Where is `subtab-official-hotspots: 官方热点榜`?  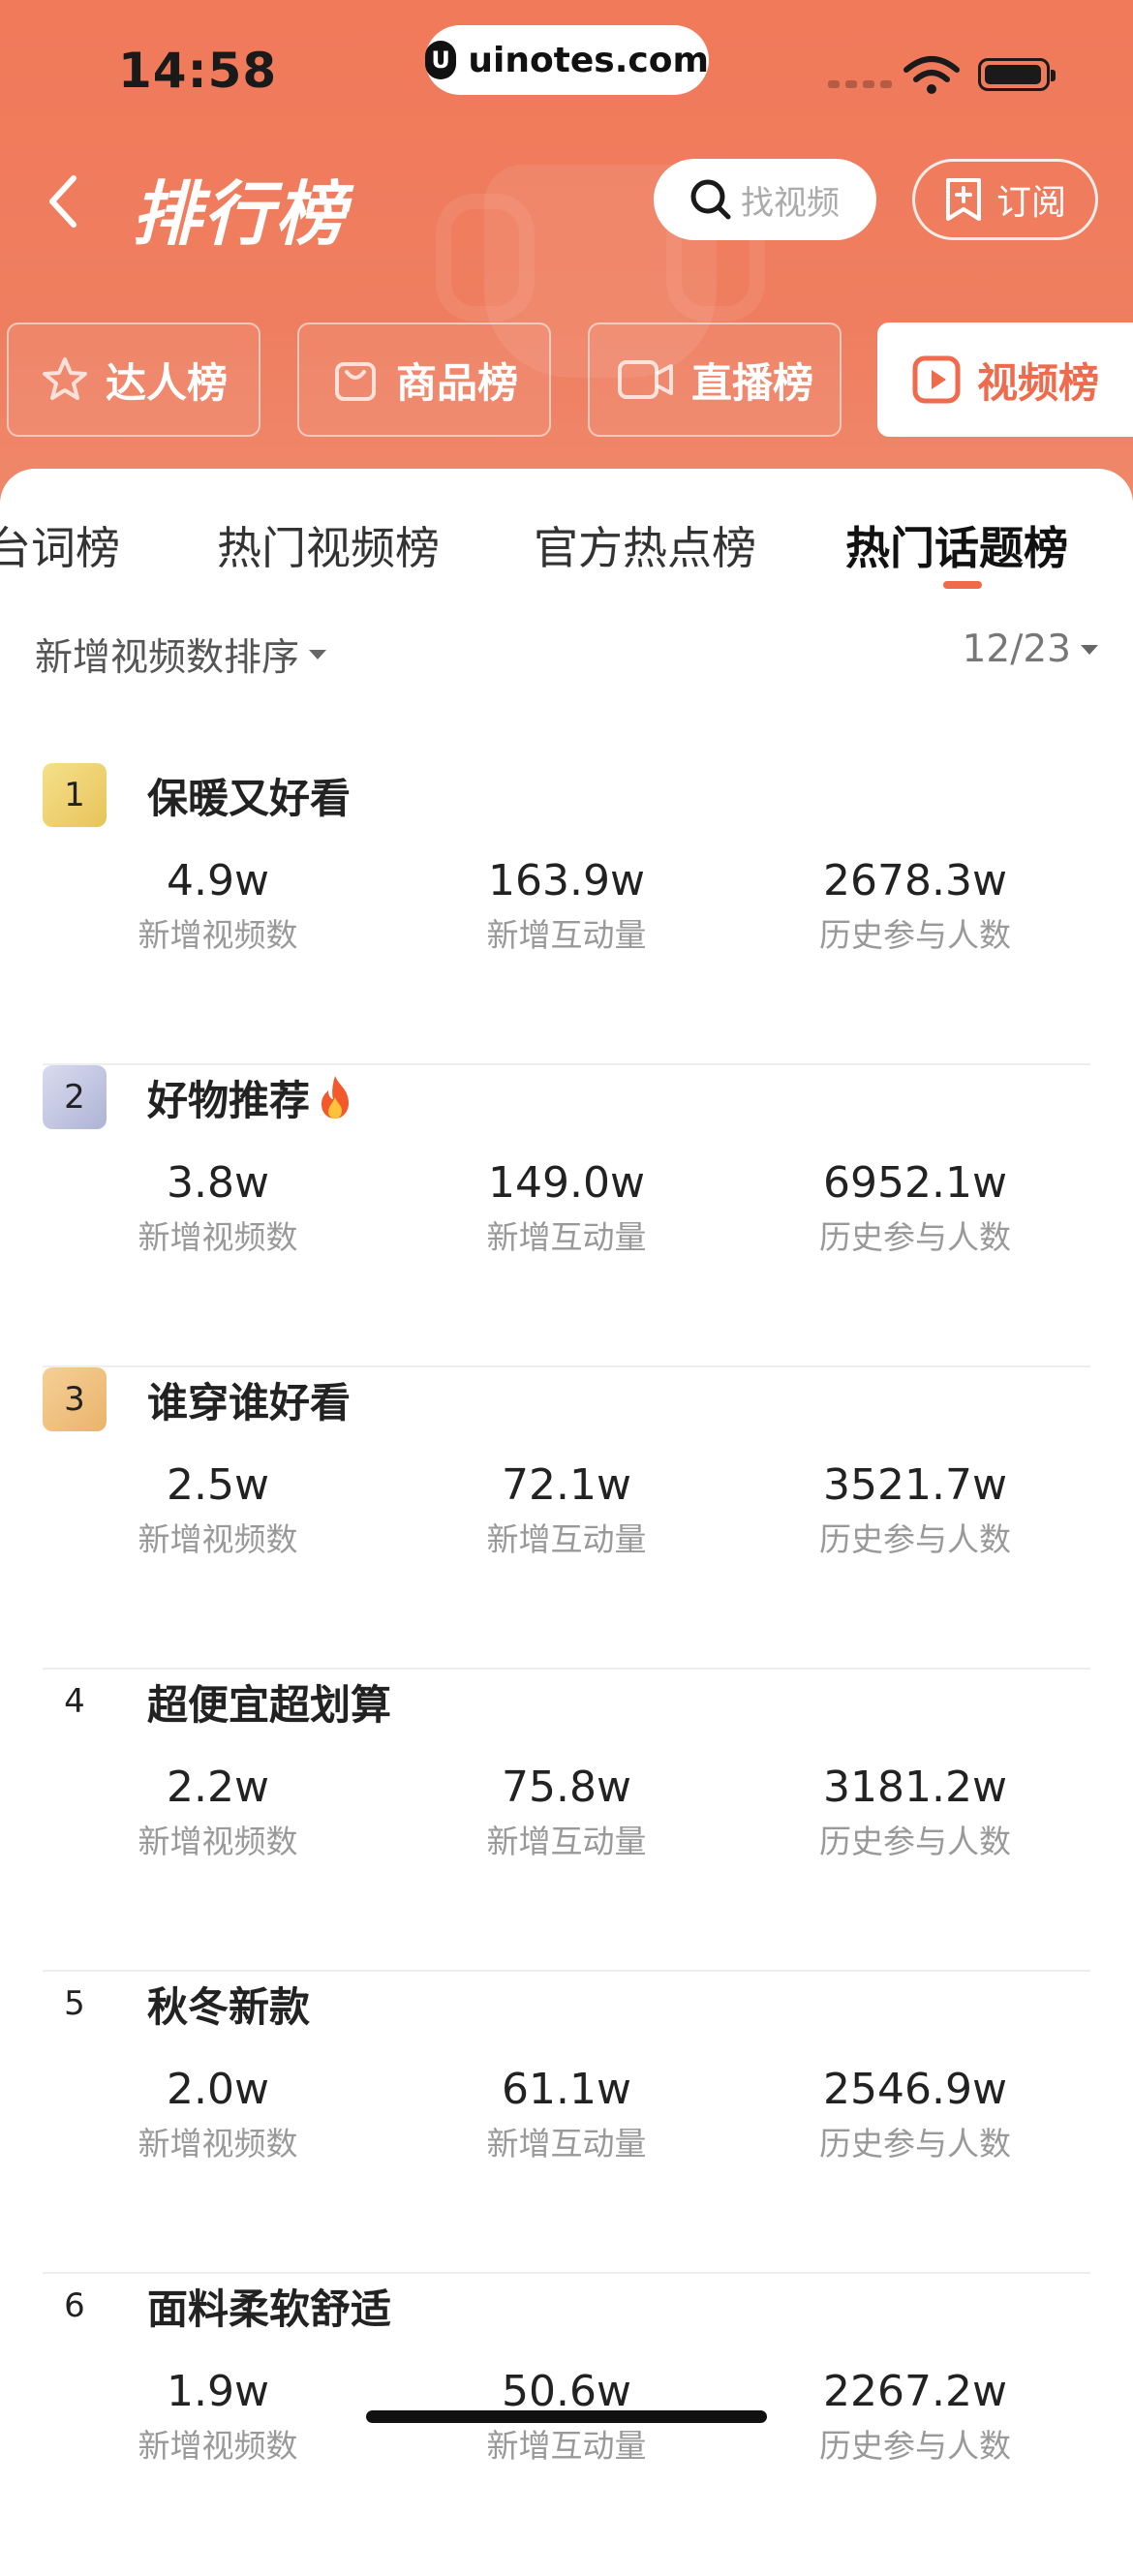
subtab-official-hotspots: 官方热点榜 is located at coordinates (645, 545).